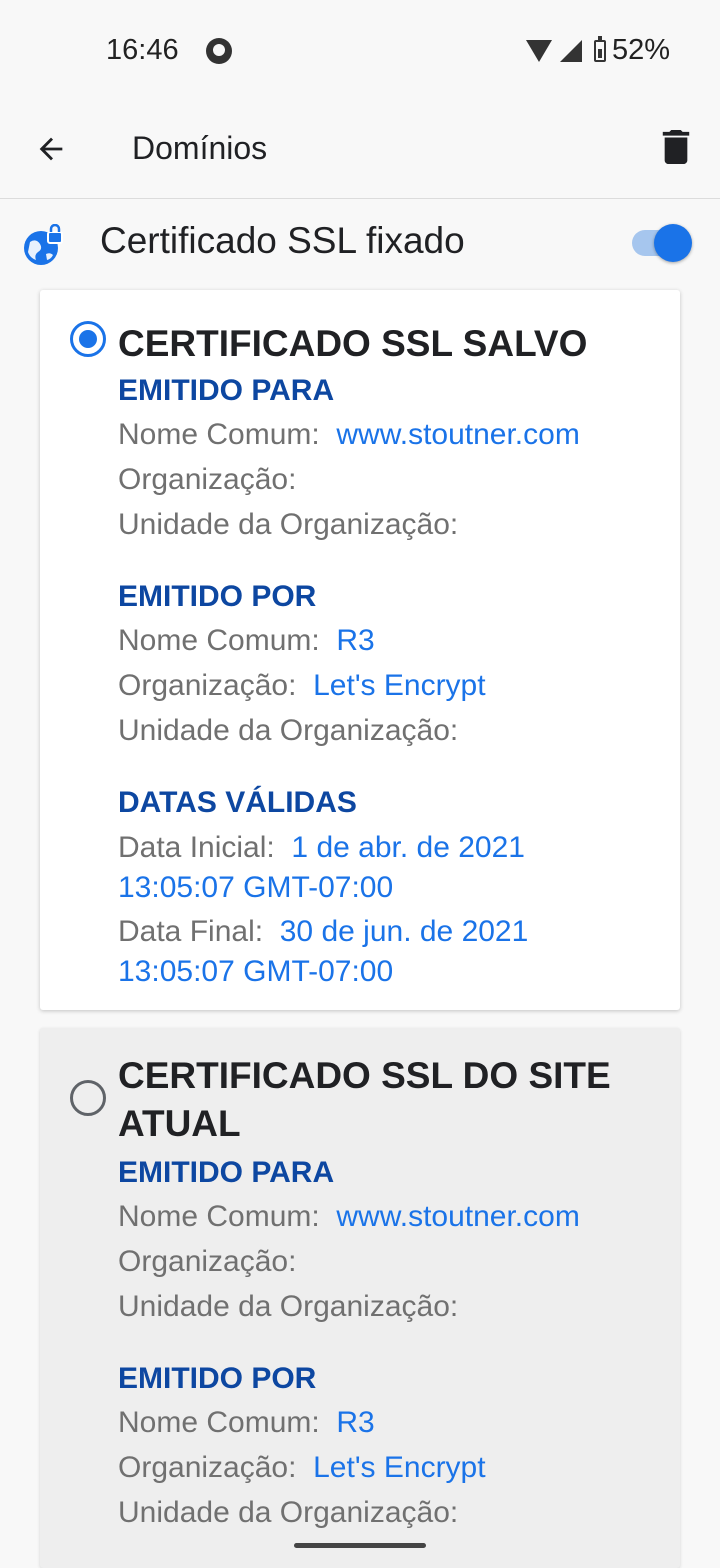 The height and width of the screenshot is (1568, 720). I want to click on current-issued-by-heading: EMITIDO POR, so click(217, 1378).